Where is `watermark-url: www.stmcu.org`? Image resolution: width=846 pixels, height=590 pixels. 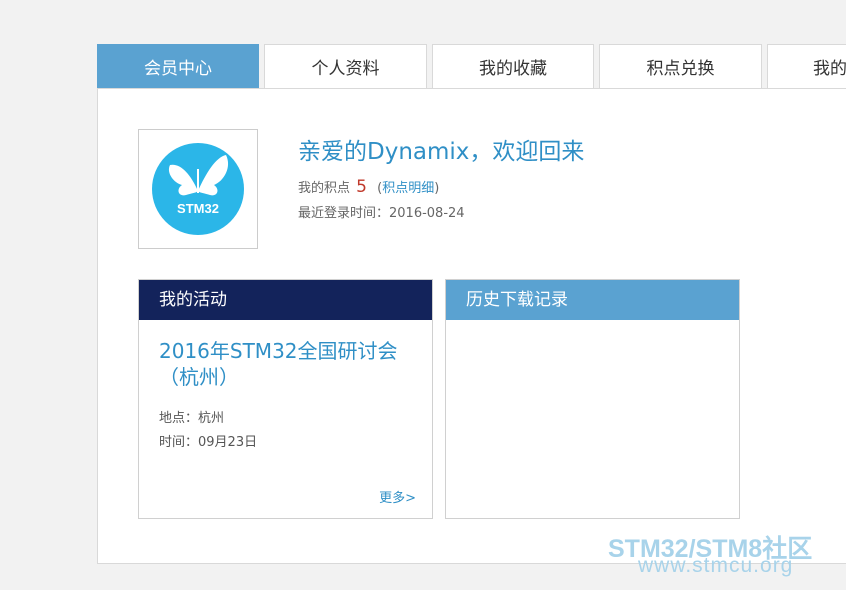
watermark-url: www.stmcu.org is located at coordinates (716, 565).